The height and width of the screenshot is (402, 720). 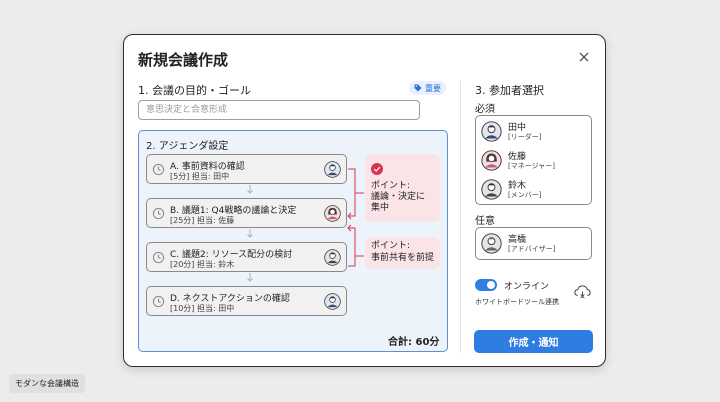 What do you see at coordinates (533, 341) in the screenshot?
I see `create-and-notify-button: 作成・通知` at bounding box center [533, 341].